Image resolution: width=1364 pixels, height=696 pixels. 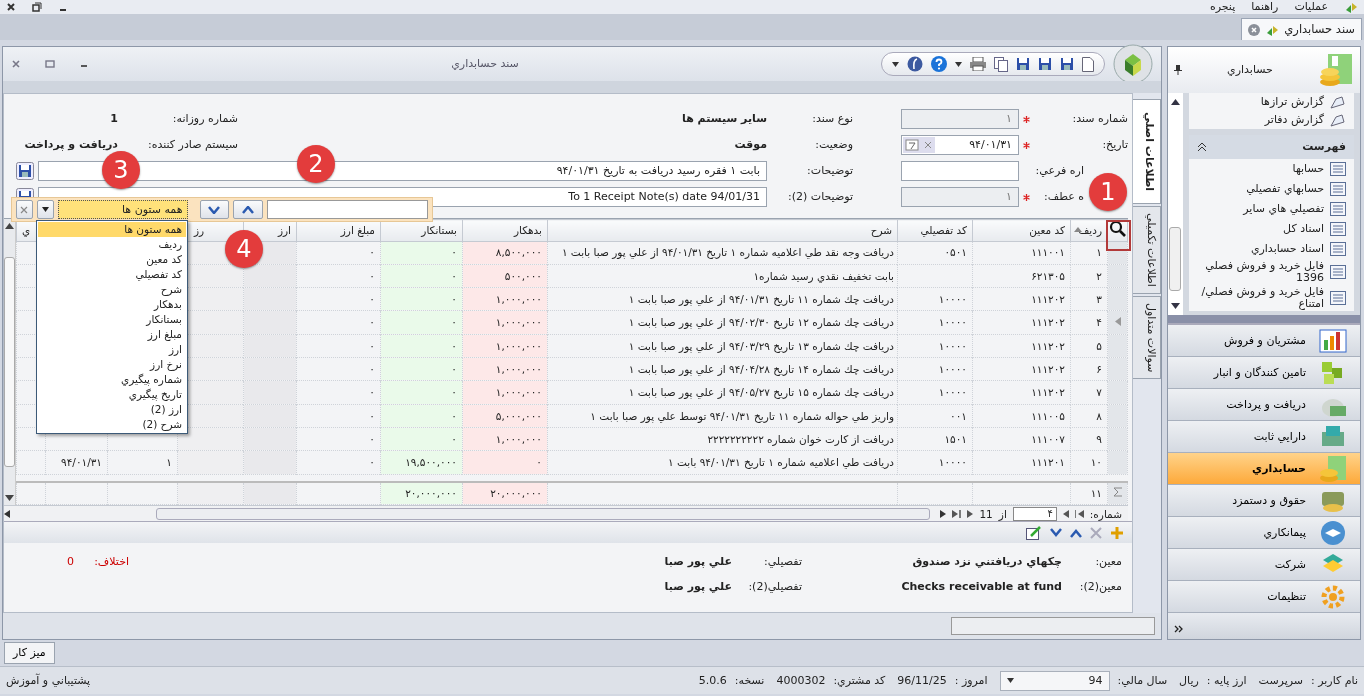 I want to click on module-button: تنظيمات, so click(x=1264, y=597).